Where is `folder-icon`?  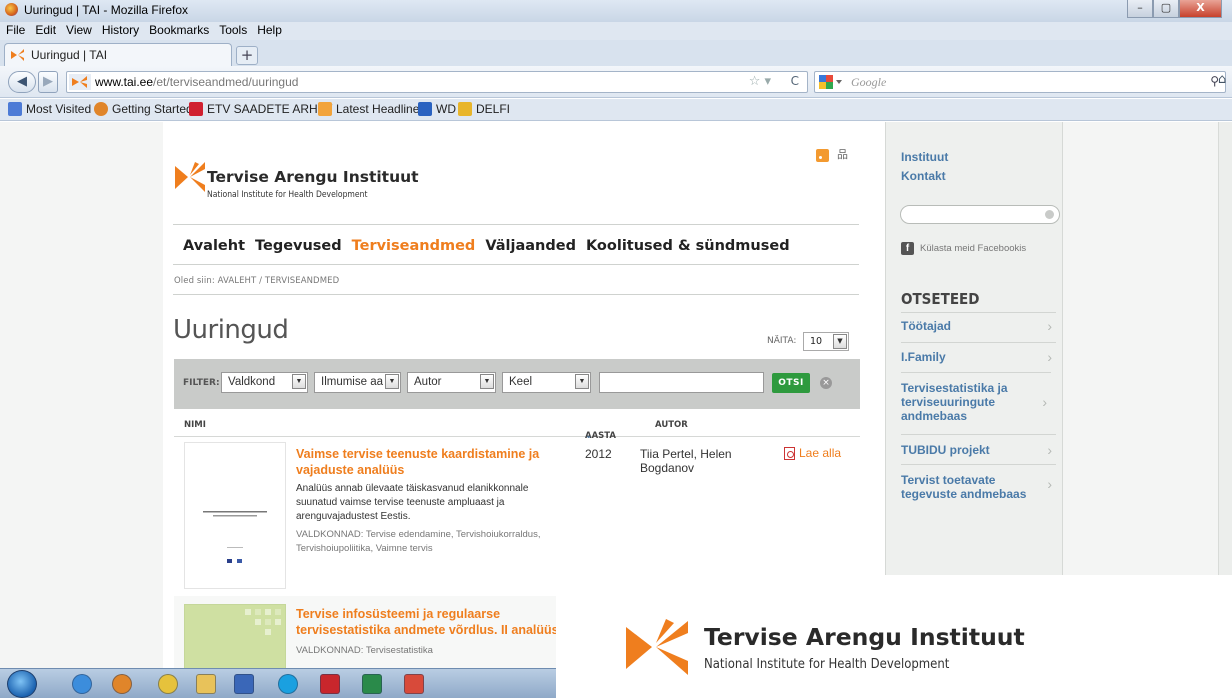
folder-icon is located at coordinates (206, 684).